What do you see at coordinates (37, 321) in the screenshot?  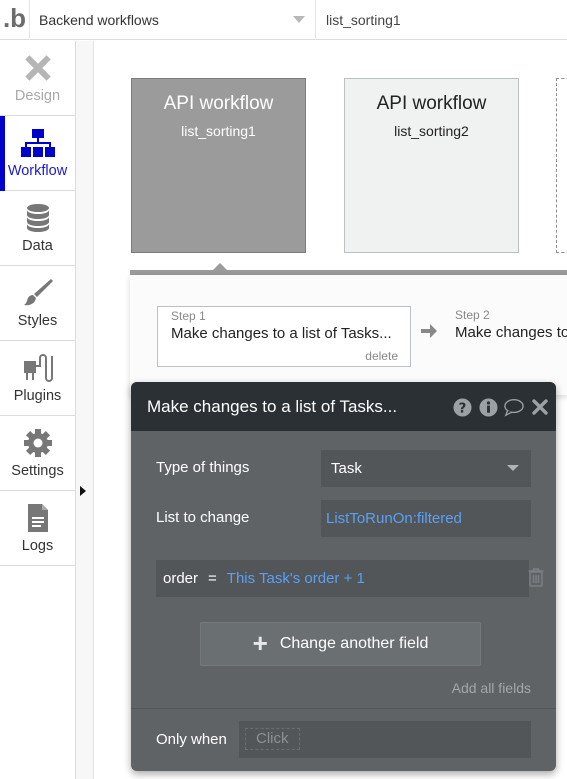 I see `sidebar-item-label: Styles` at bounding box center [37, 321].